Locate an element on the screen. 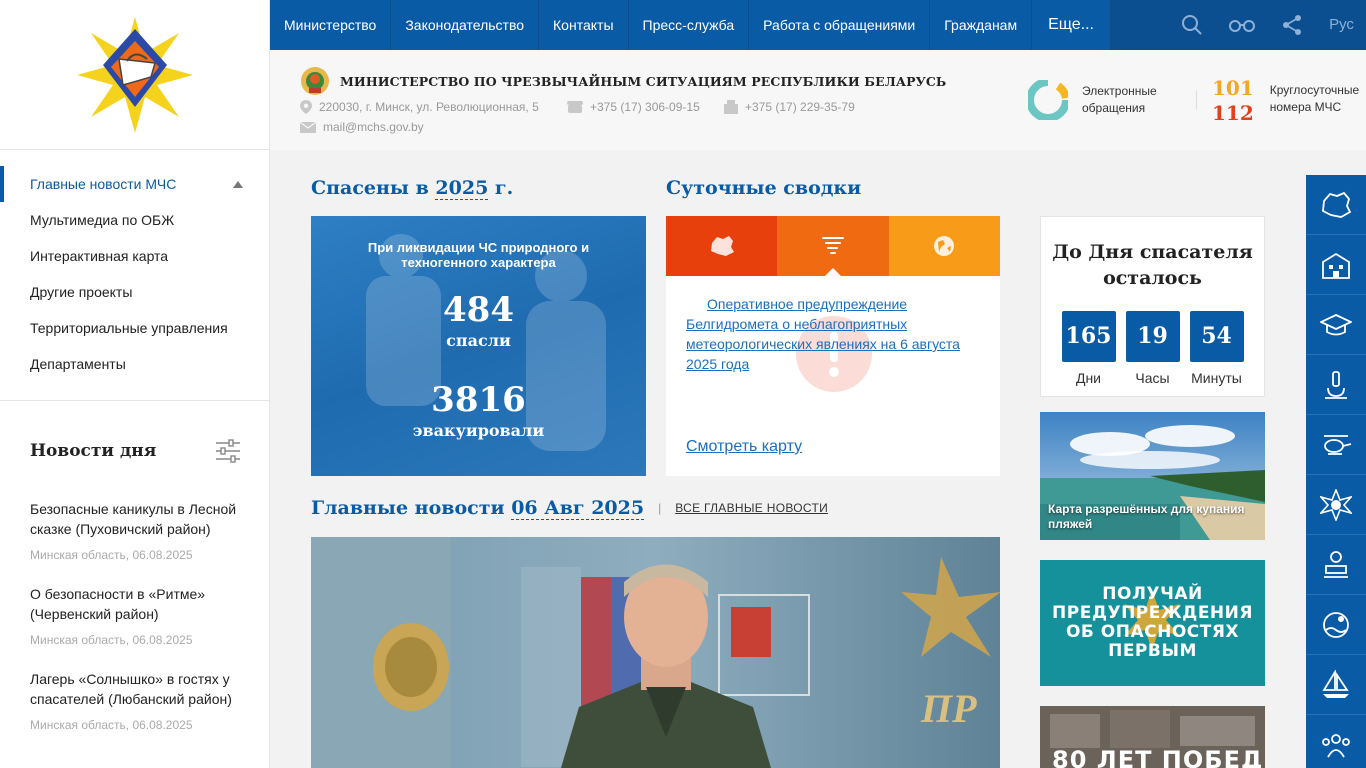 This screenshot has width=1366, height=768. daily-tabs is located at coordinates (833, 246).